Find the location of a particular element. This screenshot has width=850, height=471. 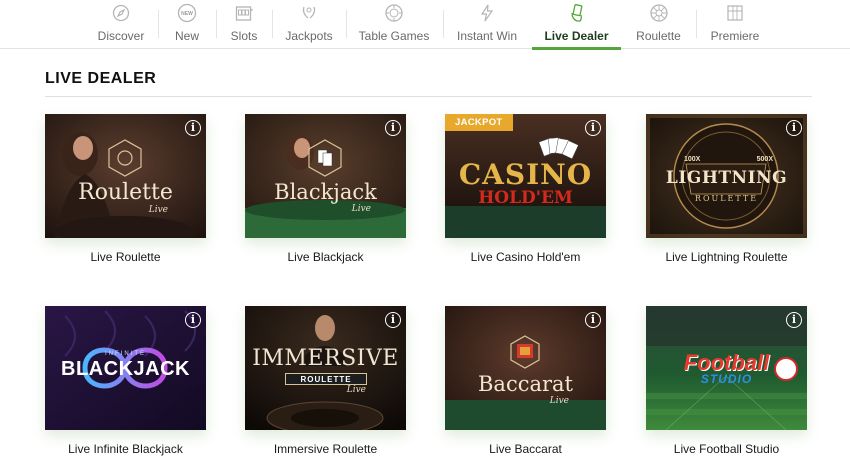

game-logo: LIGHTNING is located at coordinates (726, 178).